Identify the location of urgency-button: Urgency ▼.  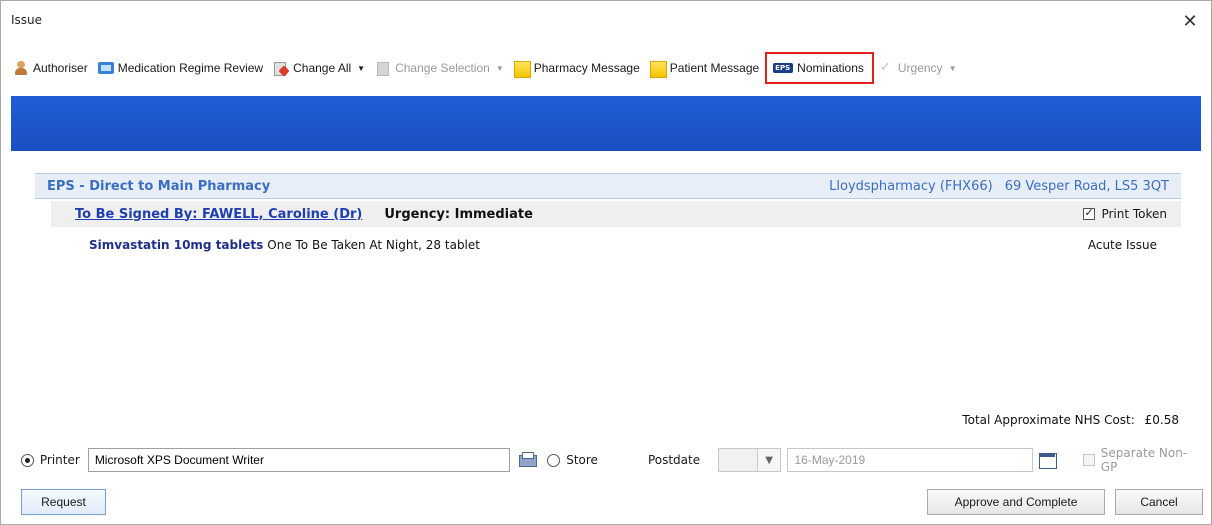
(918, 68).